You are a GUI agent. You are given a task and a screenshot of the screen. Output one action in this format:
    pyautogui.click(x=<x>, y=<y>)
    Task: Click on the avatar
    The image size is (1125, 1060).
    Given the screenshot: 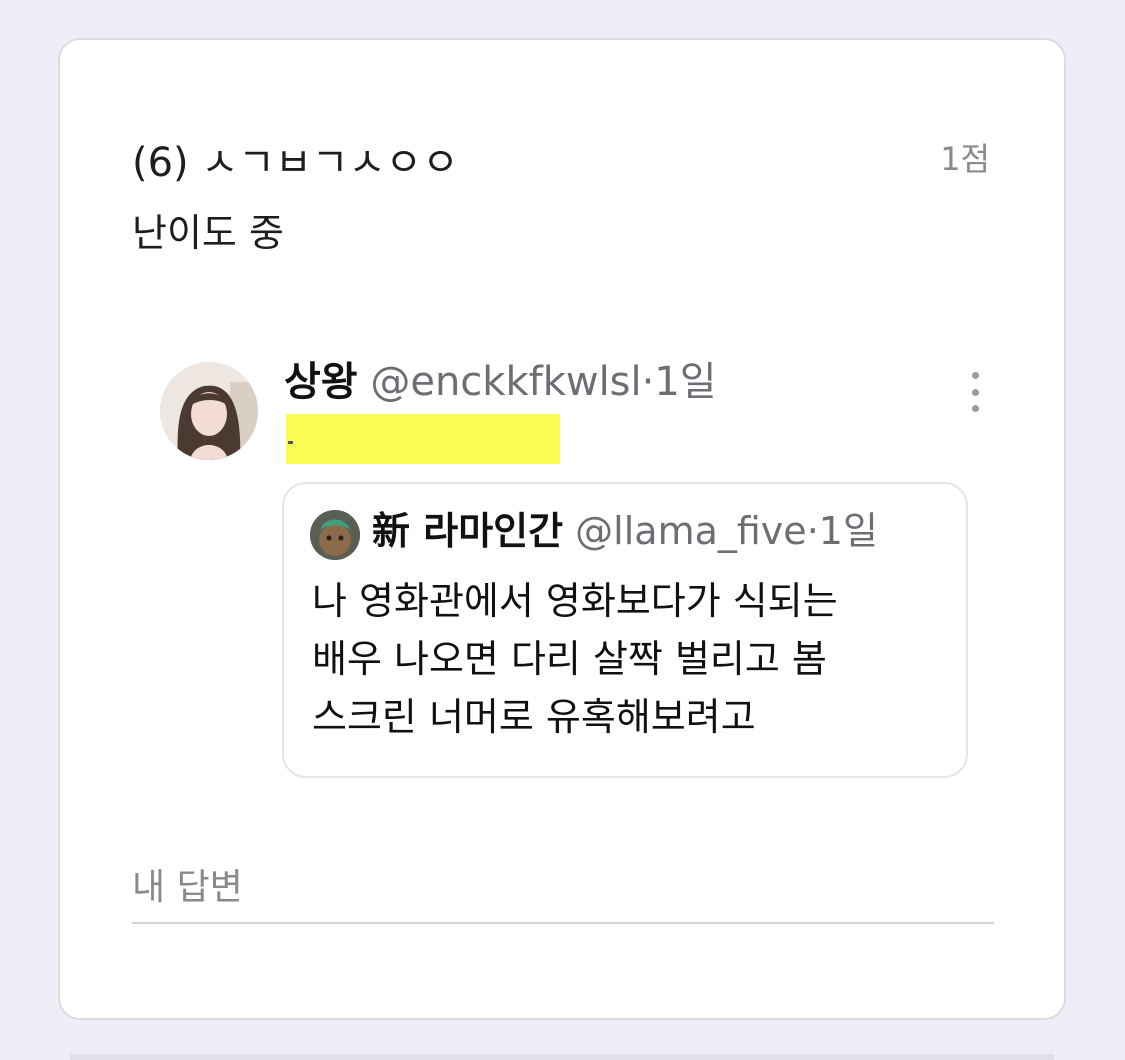 What is the action you would take?
    pyautogui.click(x=209, y=411)
    